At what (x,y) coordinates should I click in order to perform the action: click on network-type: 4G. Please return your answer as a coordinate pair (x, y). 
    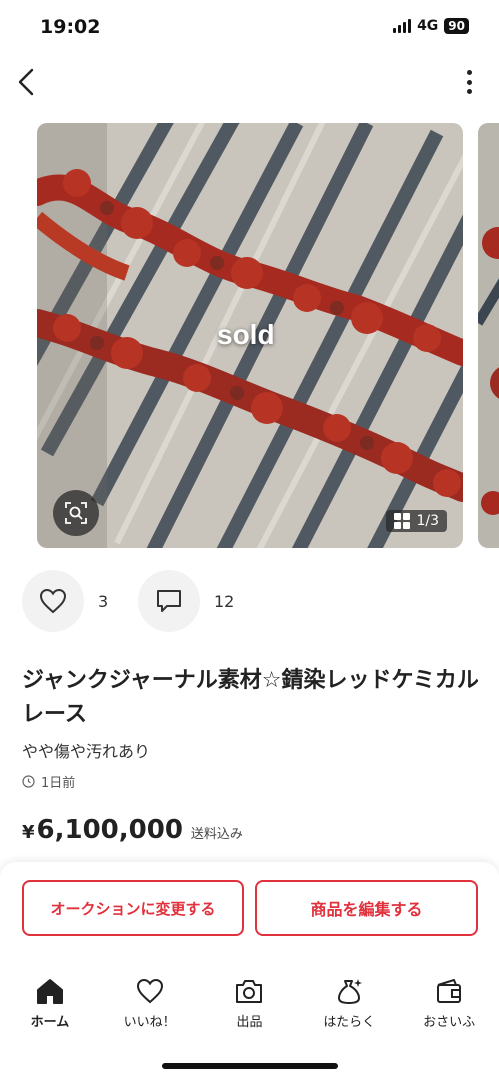
    Looking at the image, I should click on (428, 26).